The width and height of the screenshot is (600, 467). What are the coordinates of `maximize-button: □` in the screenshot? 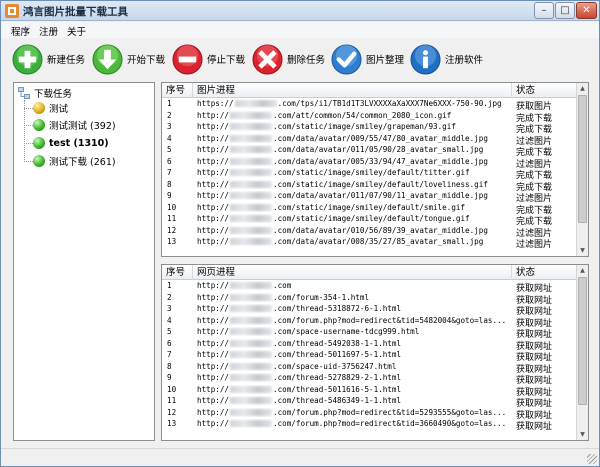 It's located at (565, 10).